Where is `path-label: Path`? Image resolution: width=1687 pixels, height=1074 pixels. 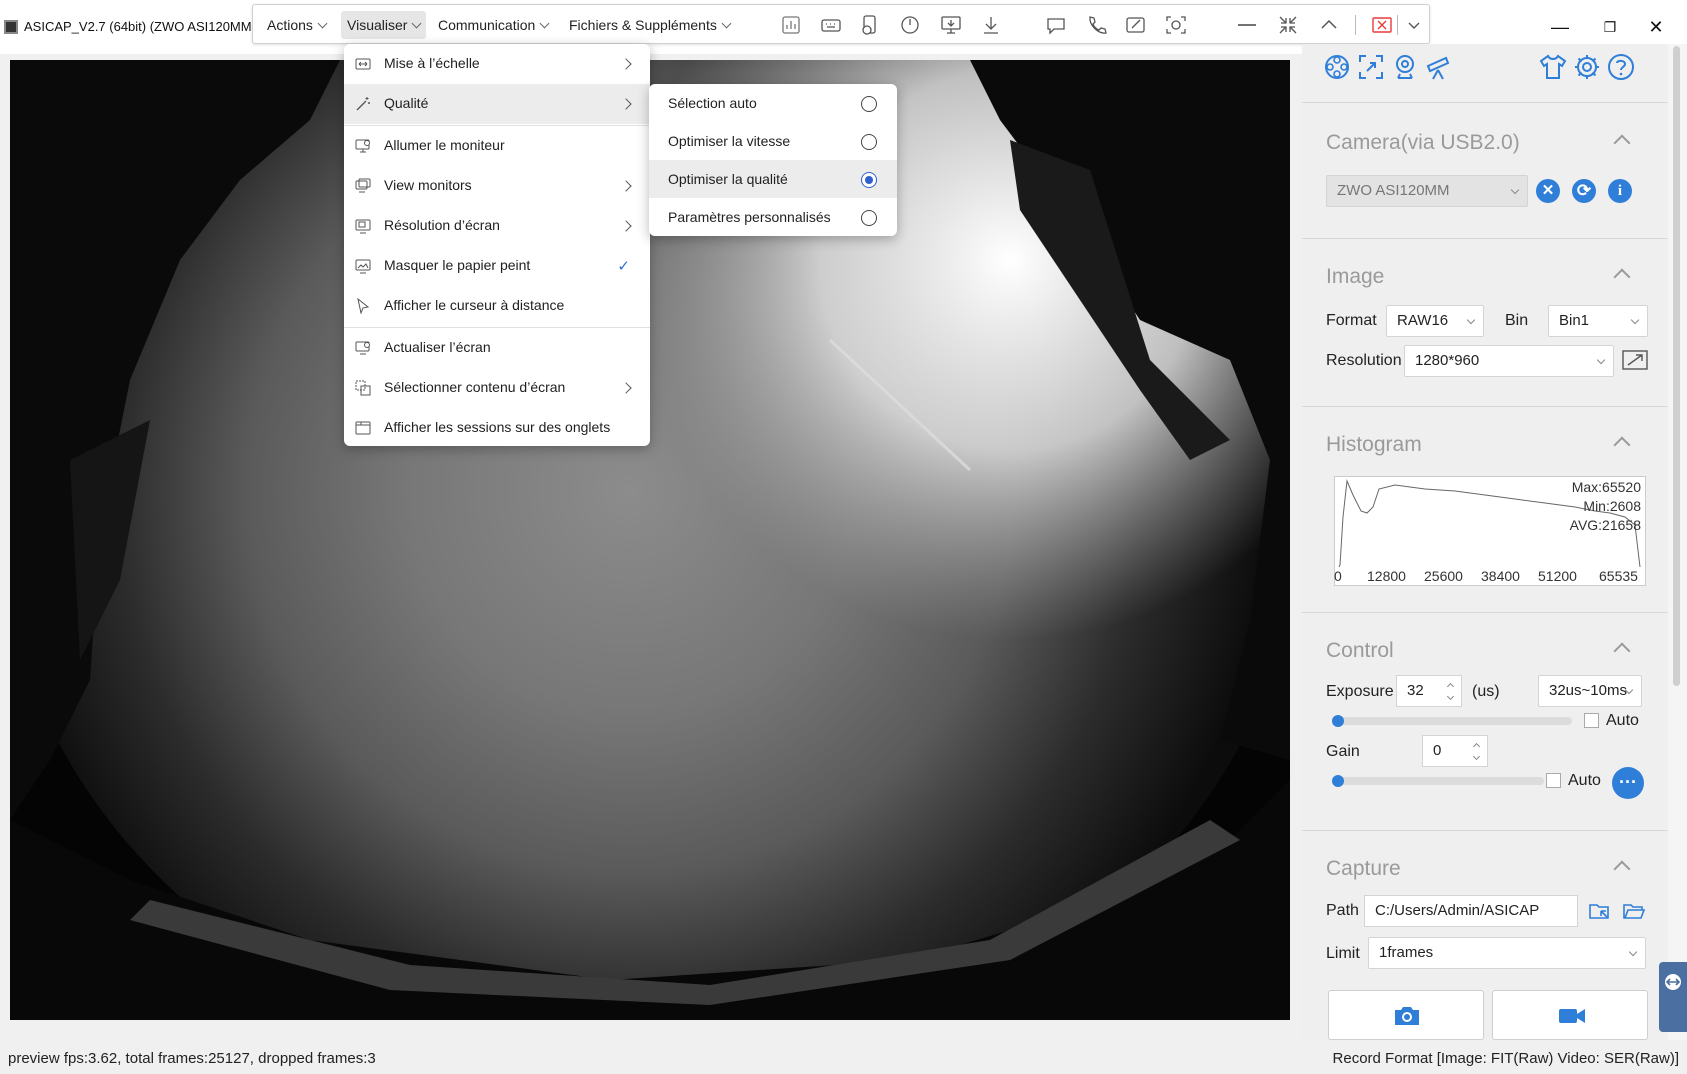
path-label: Path is located at coordinates (1342, 910).